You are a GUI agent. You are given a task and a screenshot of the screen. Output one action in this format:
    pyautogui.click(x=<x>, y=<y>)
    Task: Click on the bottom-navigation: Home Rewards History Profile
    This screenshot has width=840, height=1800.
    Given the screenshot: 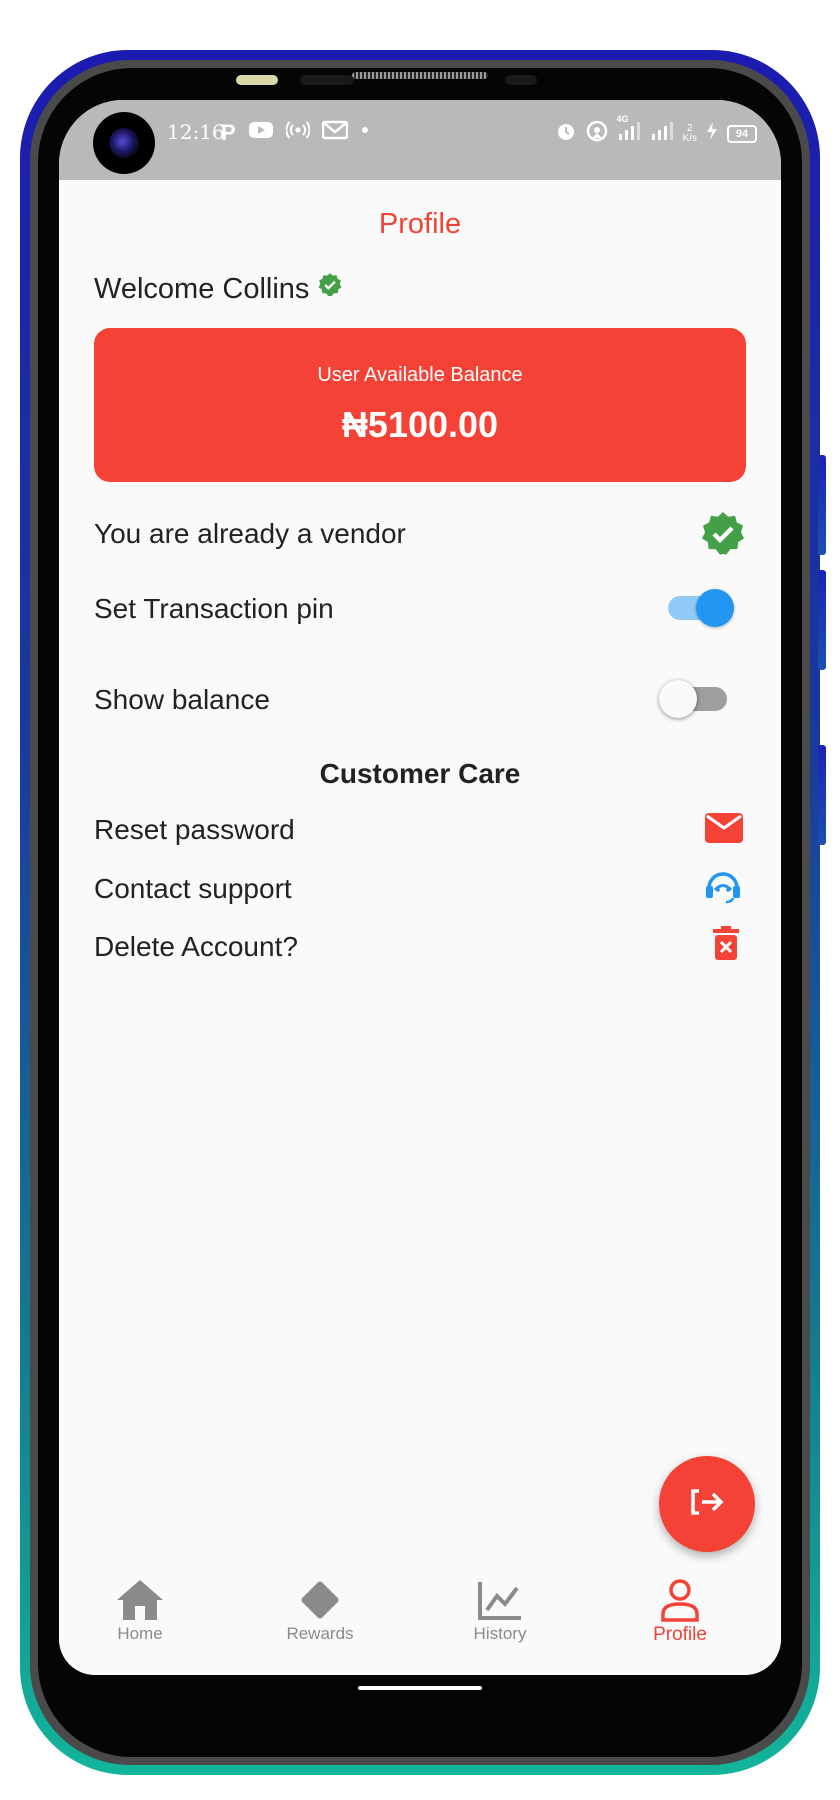 What is the action you would take?
    pyautogui.click(x=420, y=1622)
    